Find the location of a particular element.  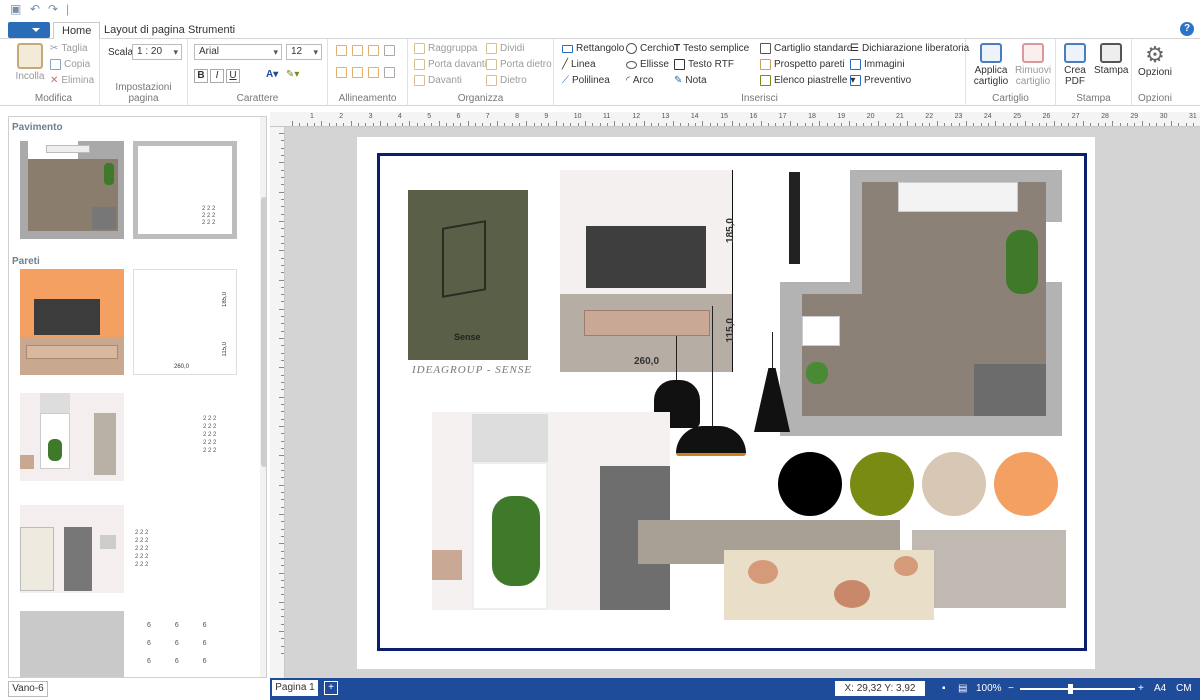

tile-sample-floral is located at coordinates (829, 585).